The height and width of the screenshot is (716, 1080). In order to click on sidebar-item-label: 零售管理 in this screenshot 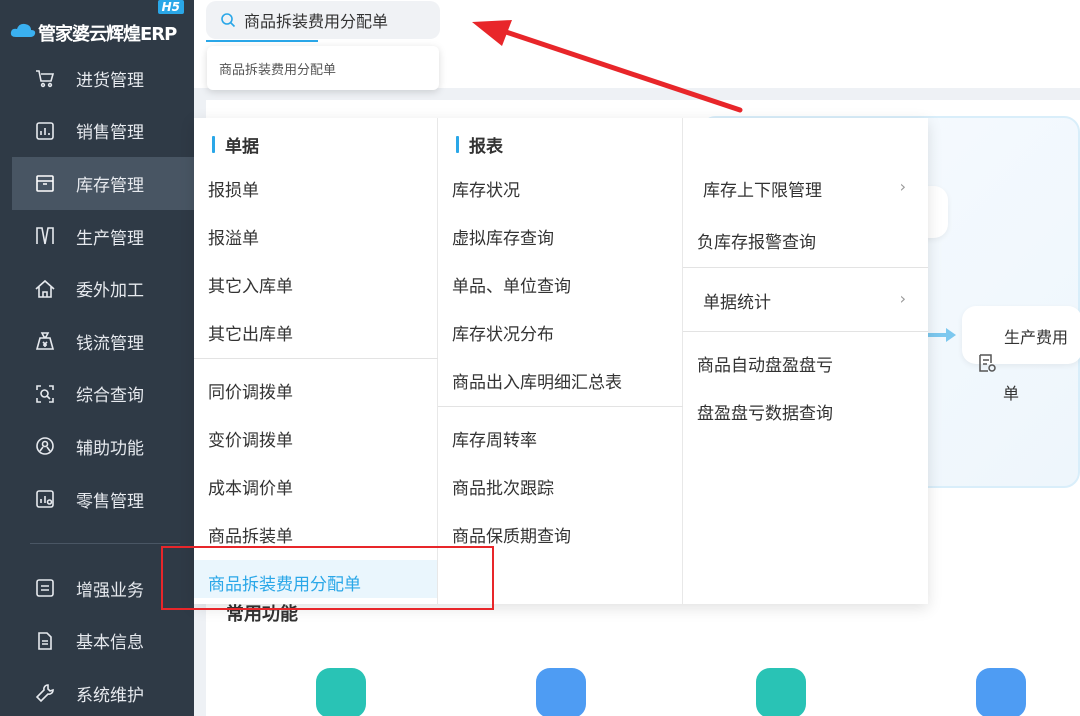, I will do `click(110, 501)`.